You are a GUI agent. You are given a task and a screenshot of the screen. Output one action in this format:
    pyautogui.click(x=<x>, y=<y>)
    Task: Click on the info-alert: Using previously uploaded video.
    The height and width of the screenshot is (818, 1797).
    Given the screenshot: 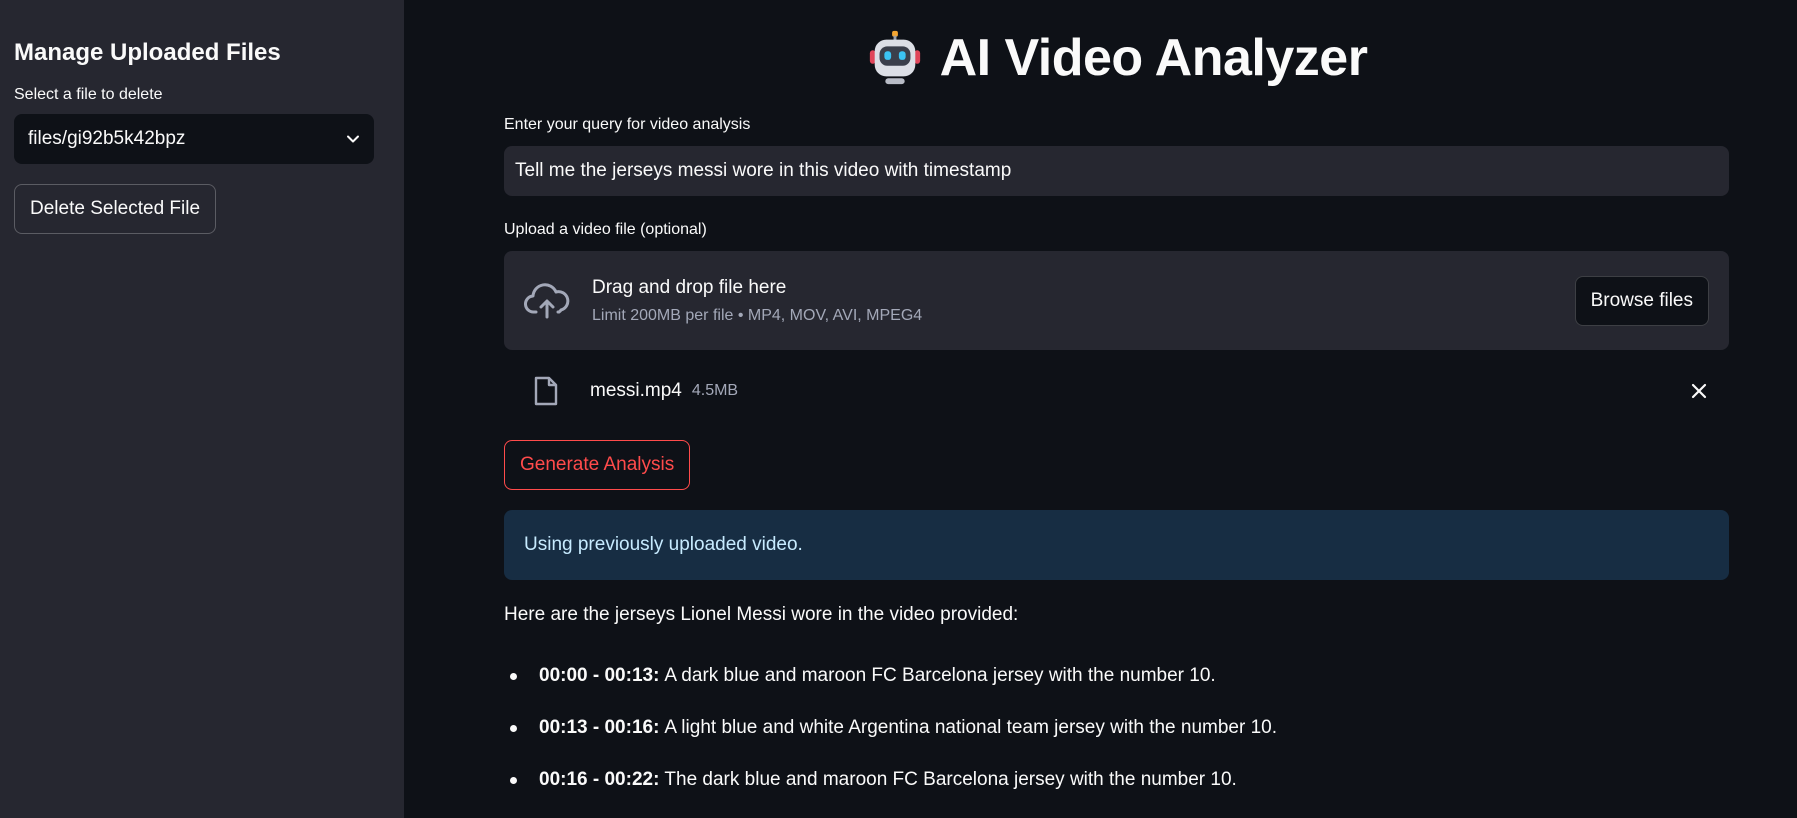 What is the action you would take?
    pyautogui.click(x=1116, y=545)
    